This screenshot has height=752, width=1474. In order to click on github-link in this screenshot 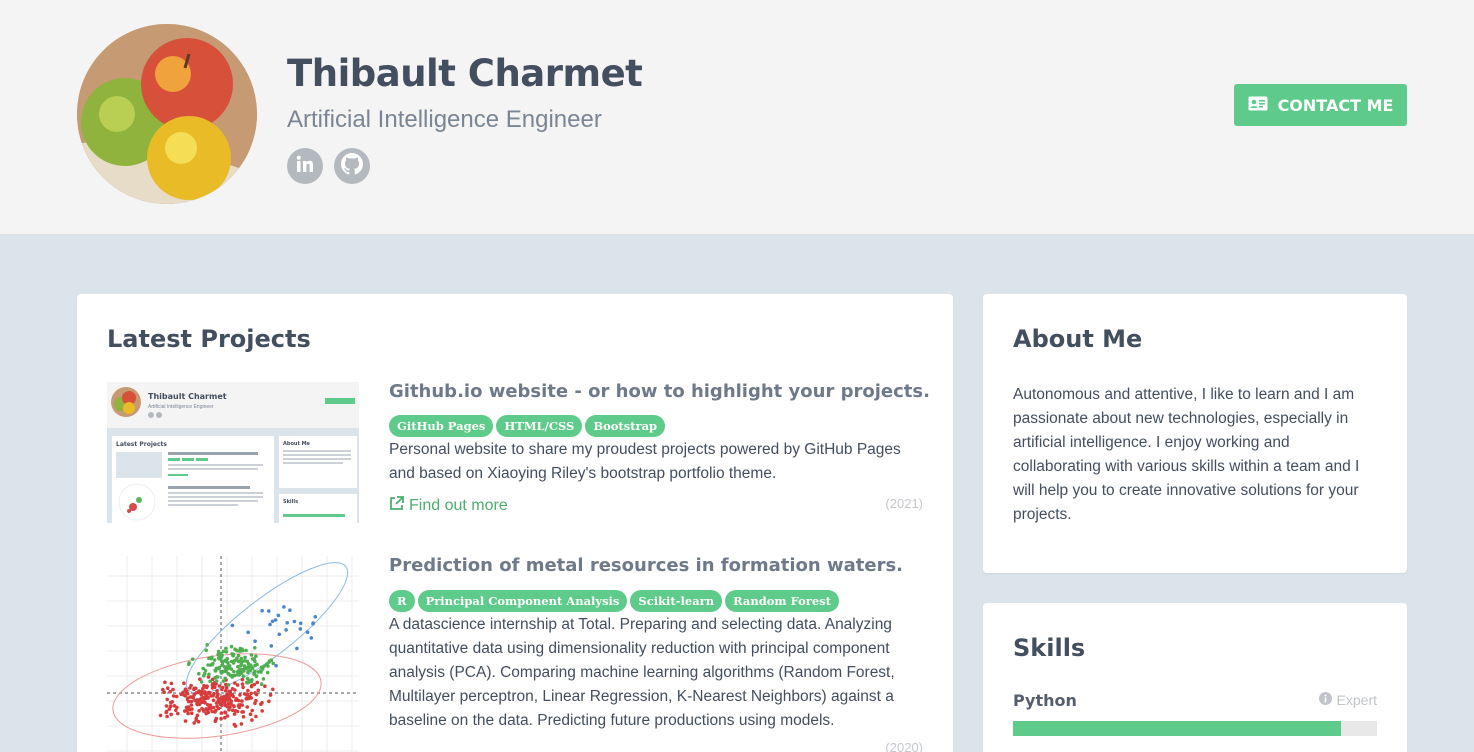, I will do `click(352, 166)`.